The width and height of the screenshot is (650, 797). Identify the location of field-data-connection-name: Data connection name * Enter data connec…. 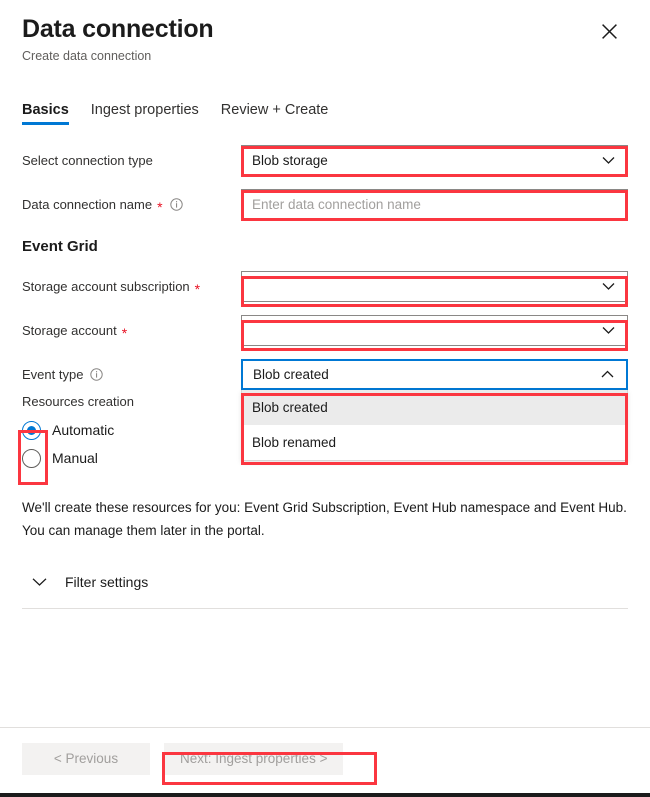
(325, 204).